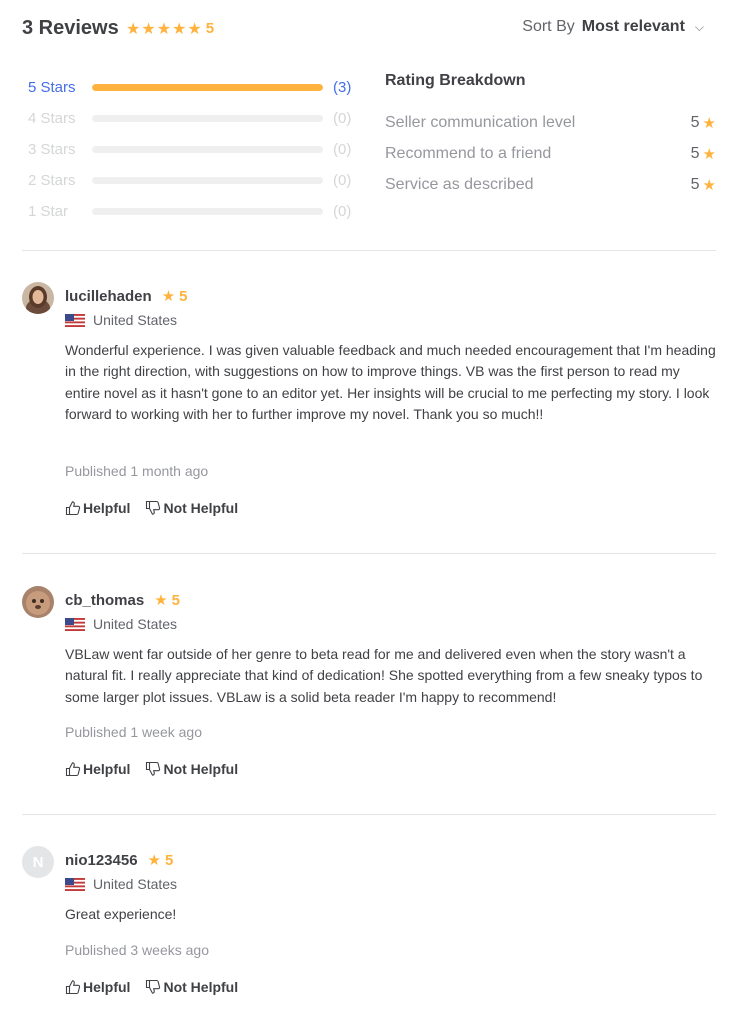 The height and width of the screenshot is (1024, 750). I want to click on reviewer-username: lucillehaden, so click(108, 296).